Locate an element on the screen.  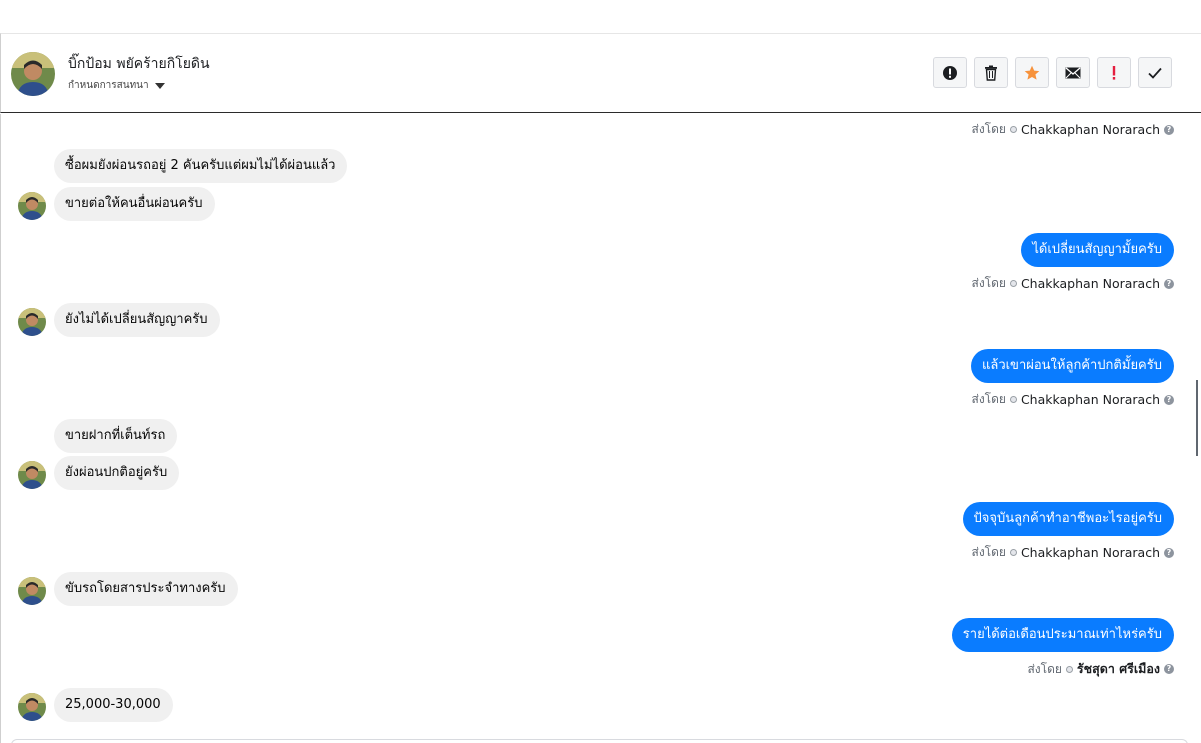
star-icon is located at coordinates (1032, 72).